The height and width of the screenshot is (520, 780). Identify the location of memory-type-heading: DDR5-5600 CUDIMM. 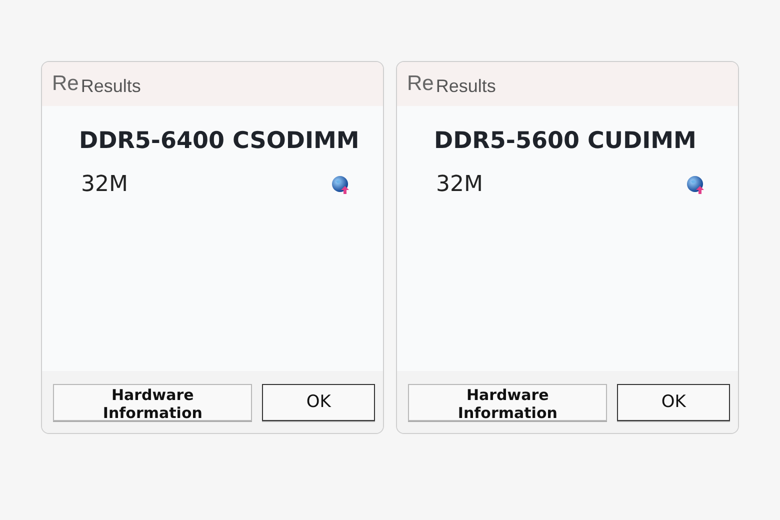
(566, 141).